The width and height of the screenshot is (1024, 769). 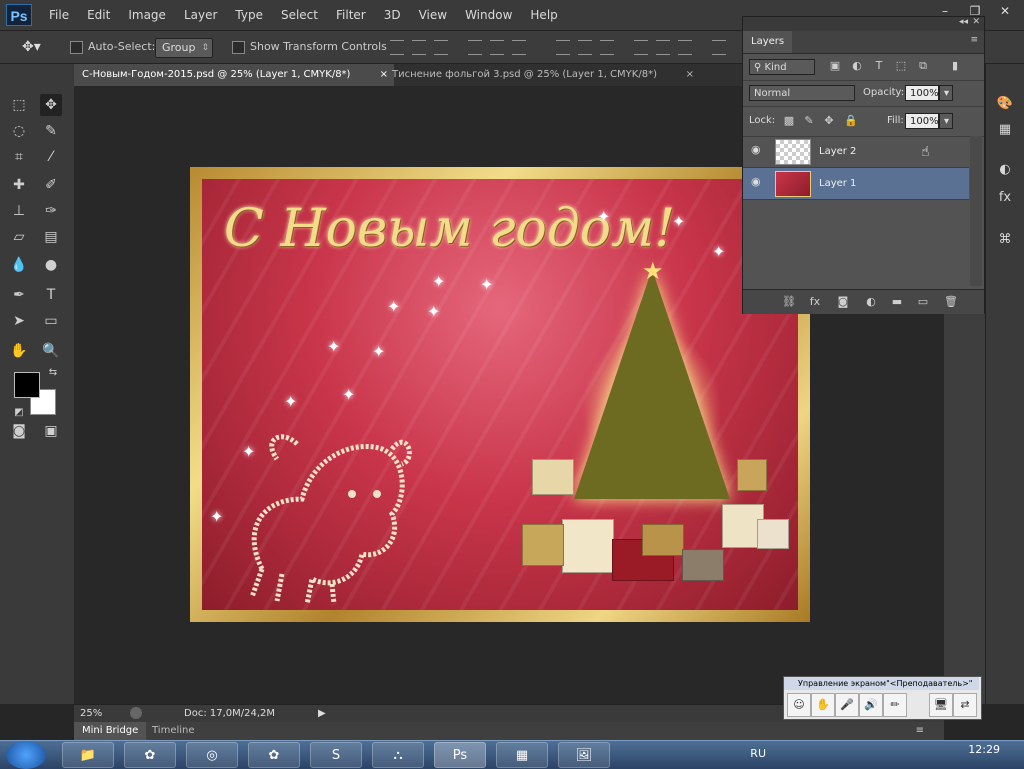 I want to click on lock-paint-icon: ✎, so click(x=809, y=121).